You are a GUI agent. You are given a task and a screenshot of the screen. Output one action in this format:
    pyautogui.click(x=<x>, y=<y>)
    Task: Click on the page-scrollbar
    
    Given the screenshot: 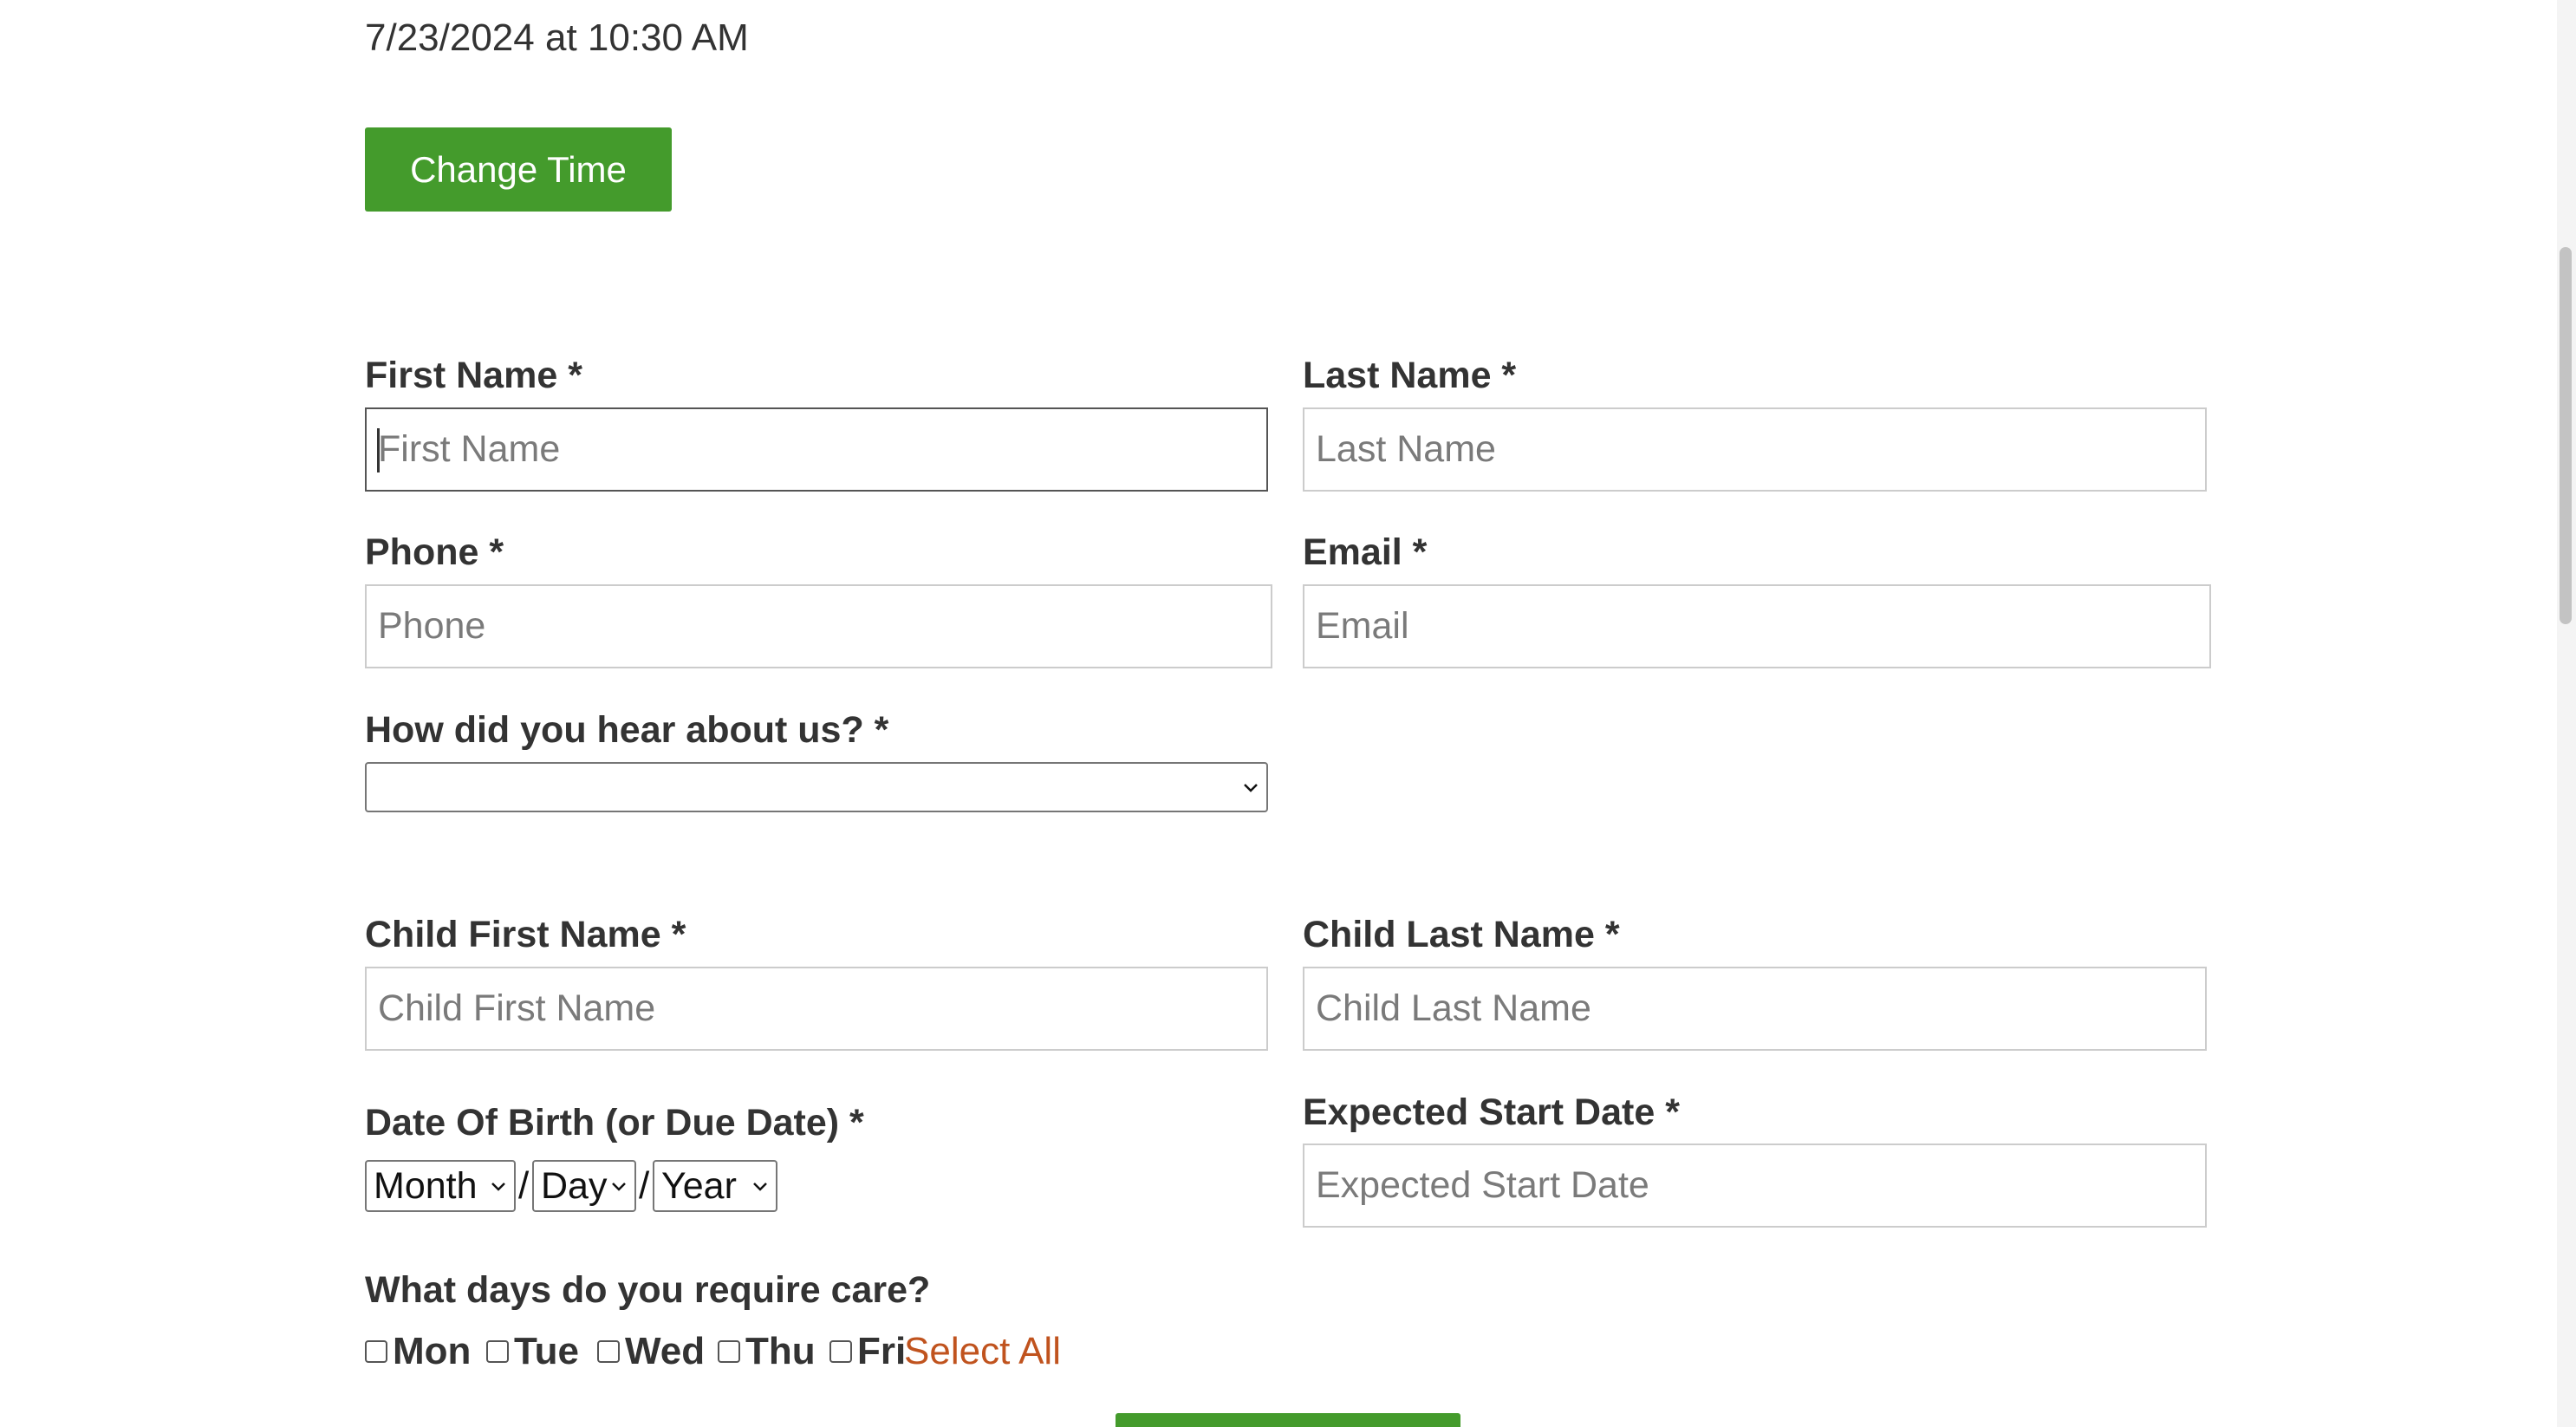 What is the action you would take?
    pyautogui.click(x=2566, y=713)
    